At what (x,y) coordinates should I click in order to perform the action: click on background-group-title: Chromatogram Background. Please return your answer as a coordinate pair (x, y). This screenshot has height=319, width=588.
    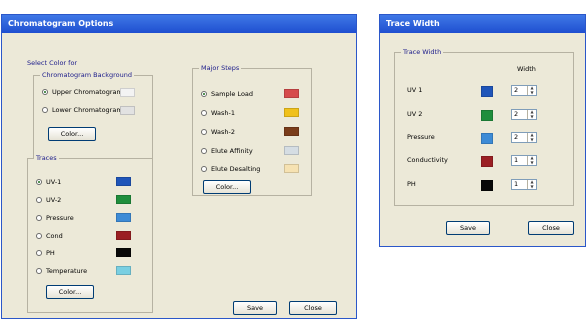
    Looking at the image, I should click on (87, 75).